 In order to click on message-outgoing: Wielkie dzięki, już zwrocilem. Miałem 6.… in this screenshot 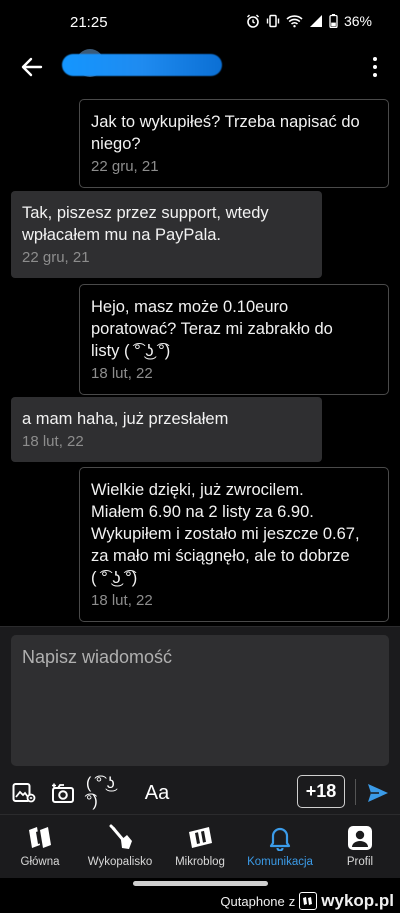, I will do `click(234, 544)`.